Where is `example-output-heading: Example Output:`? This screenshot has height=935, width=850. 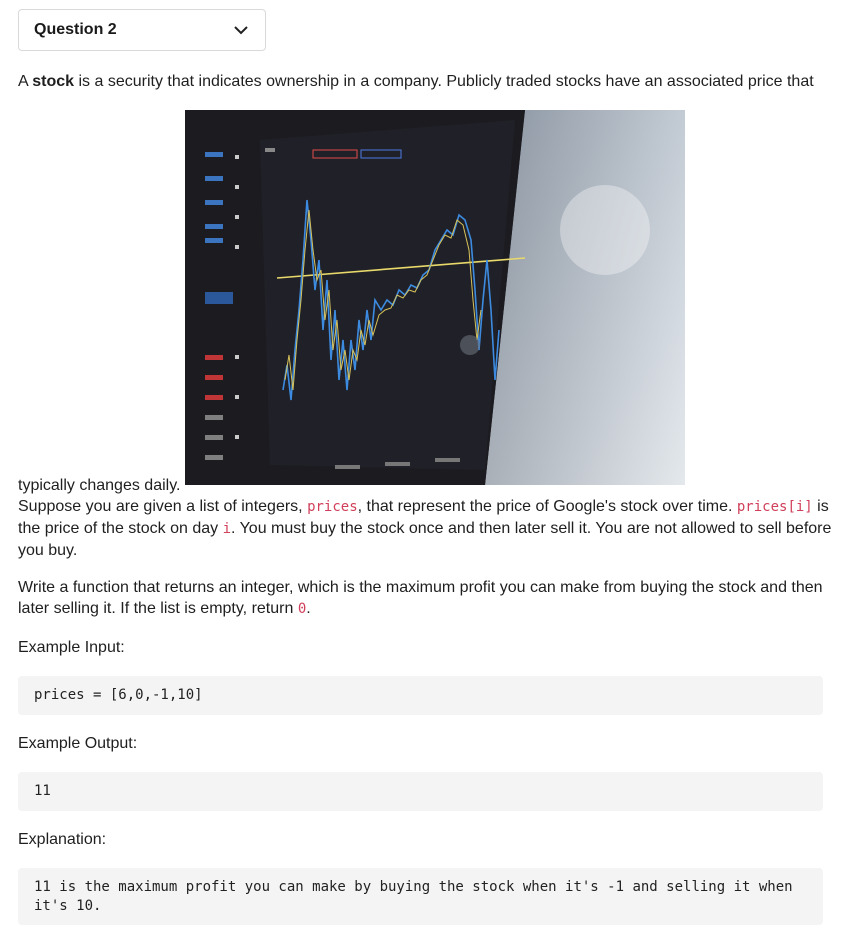
example-output-heading: Example Output: is located at coordinates (78, 743).